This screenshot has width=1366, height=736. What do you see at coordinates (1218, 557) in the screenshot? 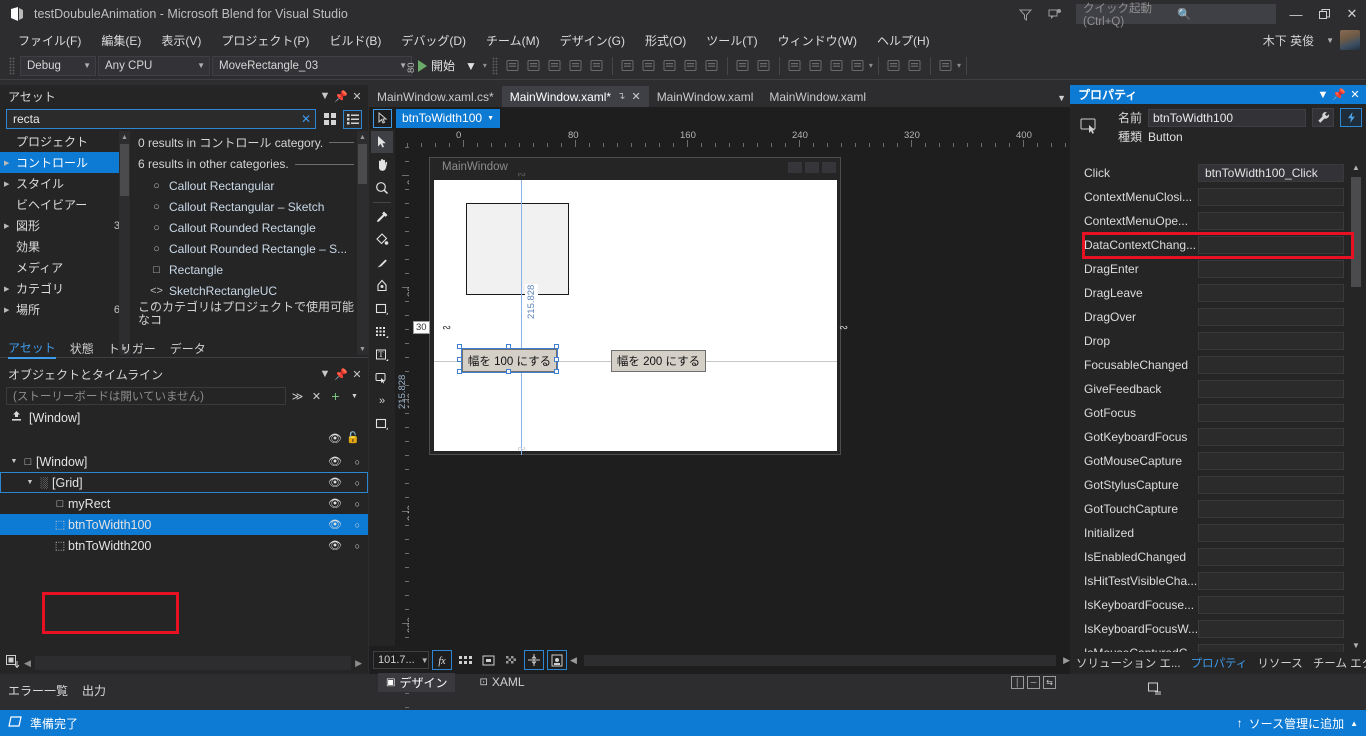
I see `event-row-IsEnabledChanged: IsEnabledChanged` at bounding box center [1218, 557].